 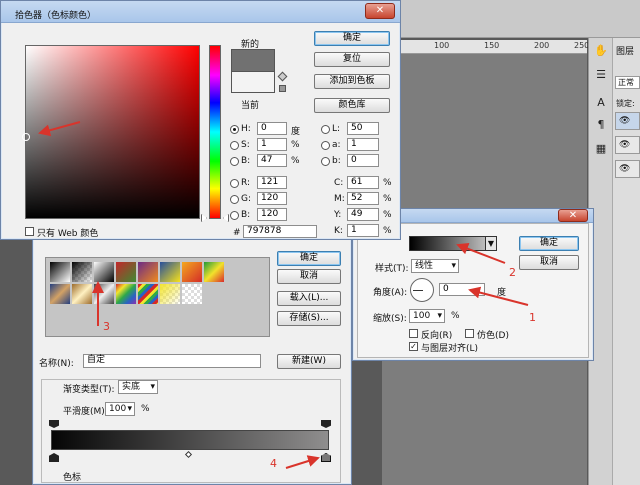 What do you see at coordinates (273, 463) in the screenshot?
I see `annotation-number-4: 4` at bounding box center [273, 463].